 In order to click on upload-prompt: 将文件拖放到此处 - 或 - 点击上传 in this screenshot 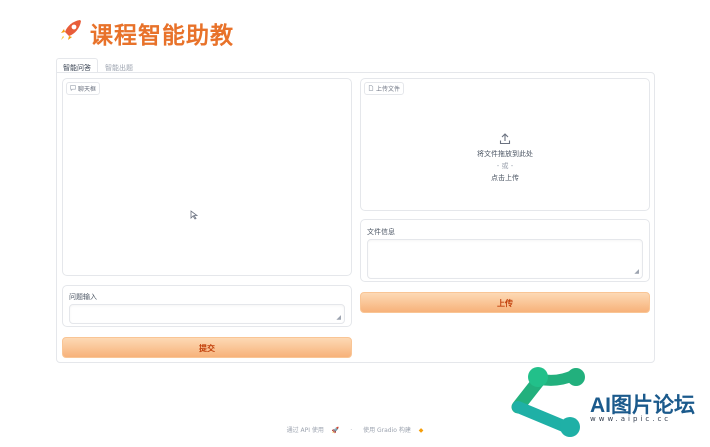, I will do `click(505, 158)`.